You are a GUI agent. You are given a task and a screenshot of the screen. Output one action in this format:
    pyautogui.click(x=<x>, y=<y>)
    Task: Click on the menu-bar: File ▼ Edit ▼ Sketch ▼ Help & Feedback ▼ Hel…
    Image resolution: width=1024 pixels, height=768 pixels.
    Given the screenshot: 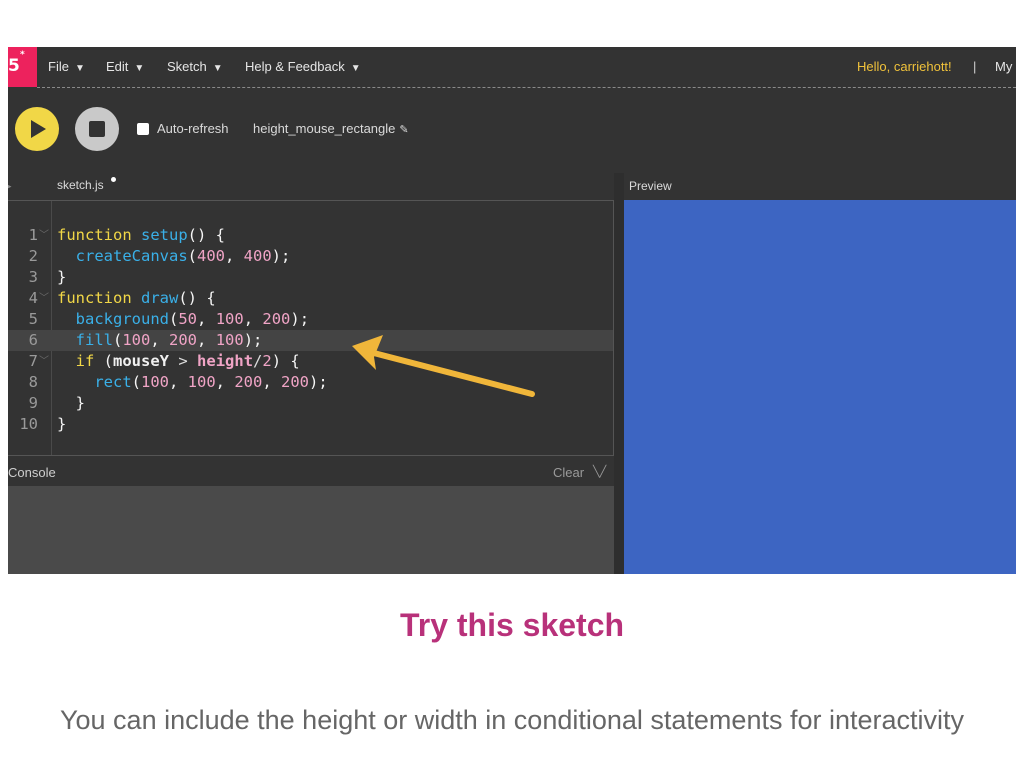 What is the action you would take?
    pyautogui.click(x=526, y=67)
    